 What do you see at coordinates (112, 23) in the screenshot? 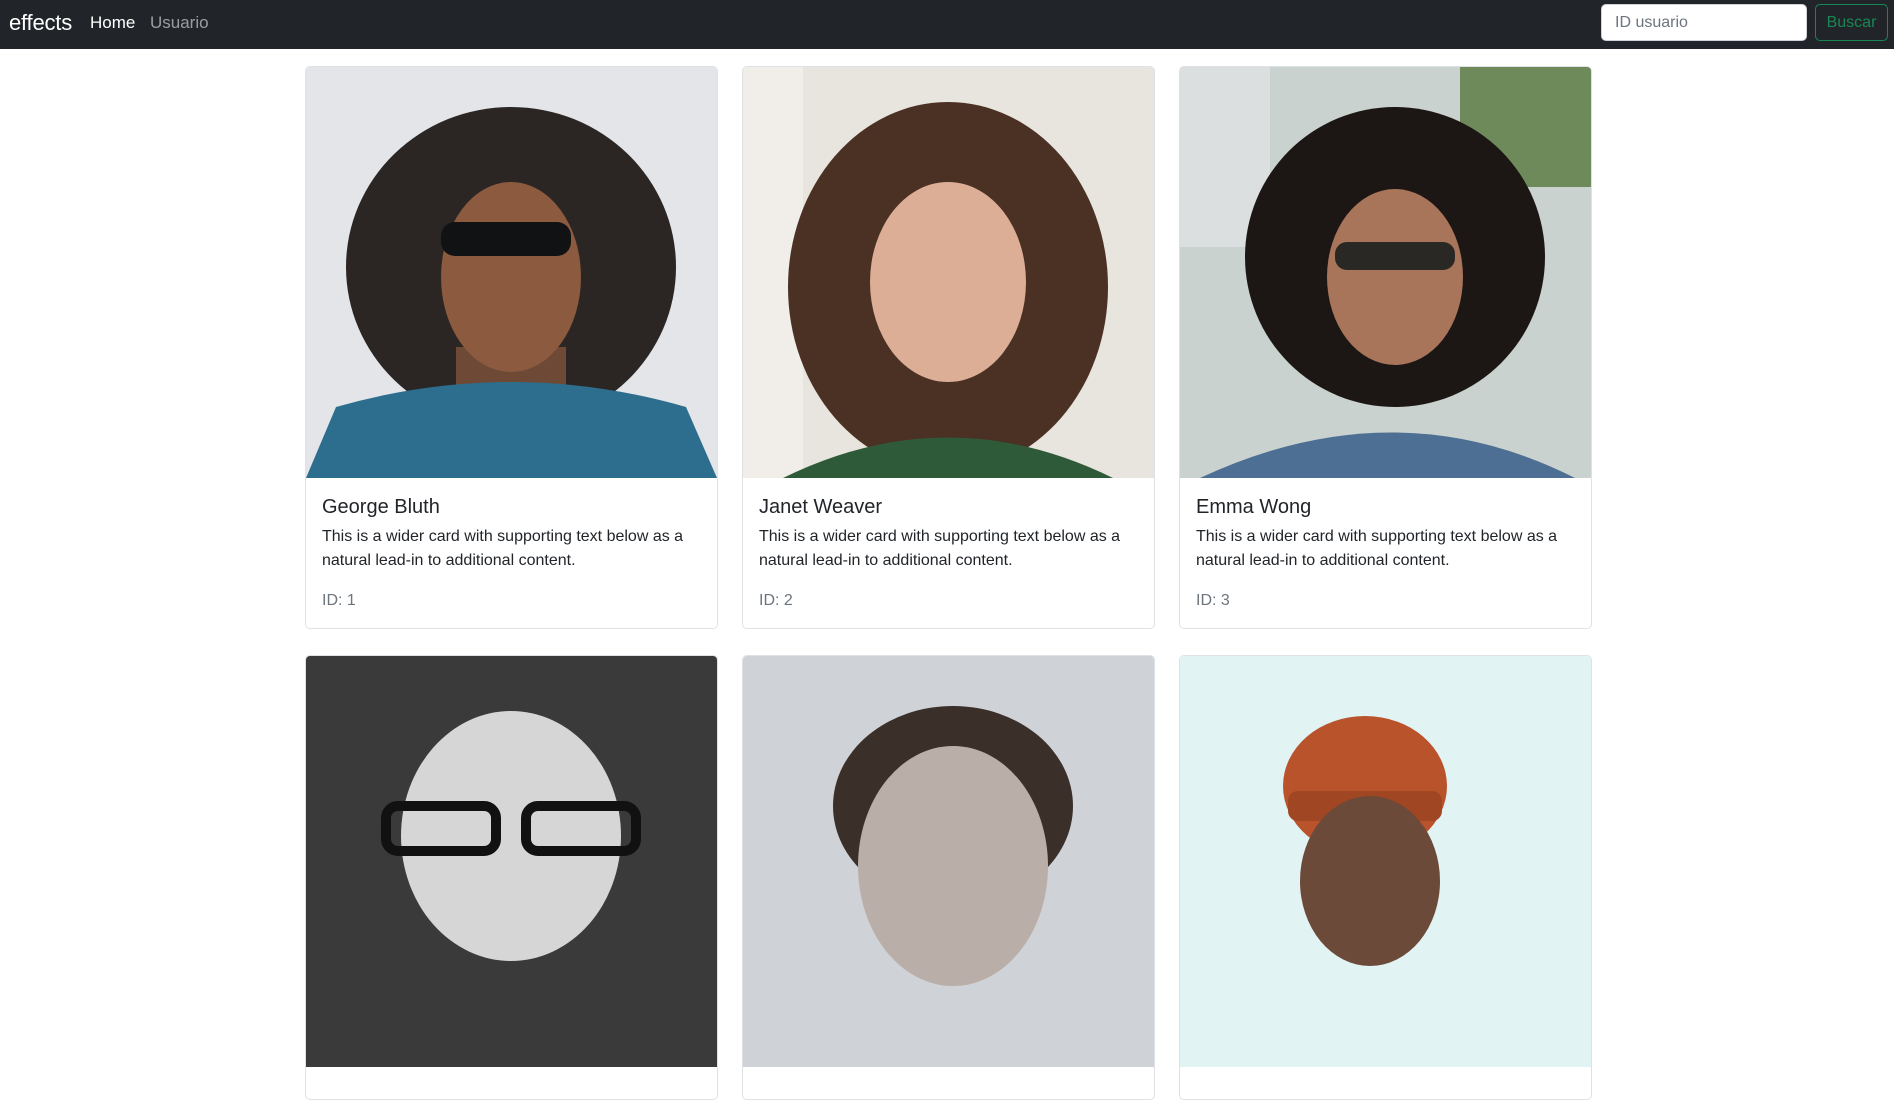
I see `nav-link-home: Home` at bounding box center [112, 23].